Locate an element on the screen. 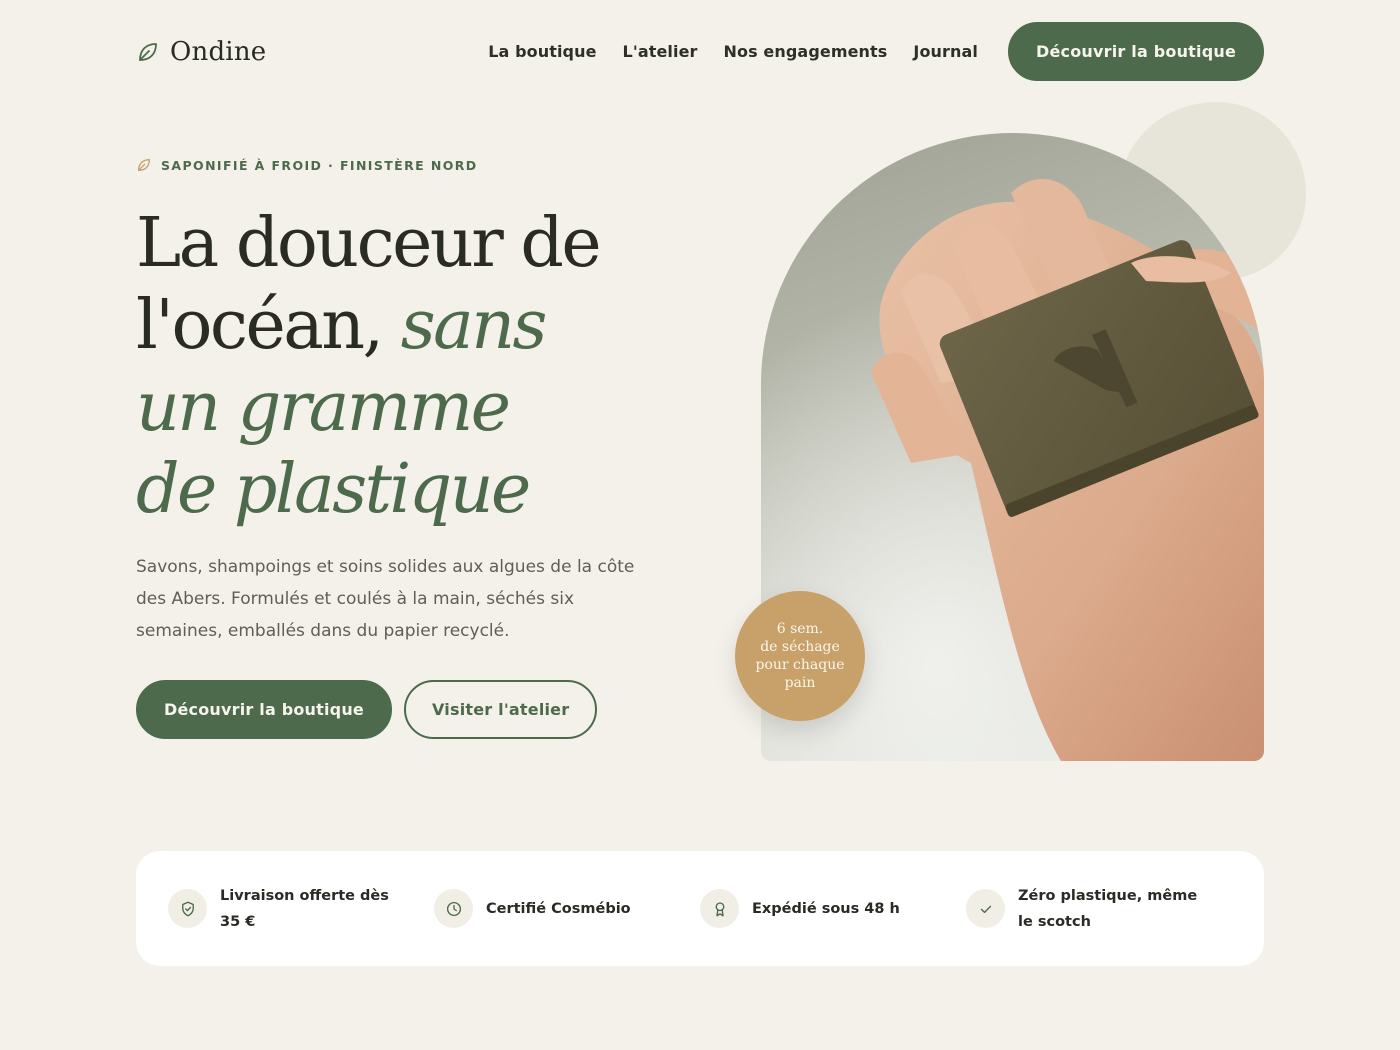 Image resolution: width=1400 pixels, height=1050 pixels. hero-eyebrow: SAPONIFIÉ À FROID · FINISTÈRE NORD is located at coordinates (307, 165).